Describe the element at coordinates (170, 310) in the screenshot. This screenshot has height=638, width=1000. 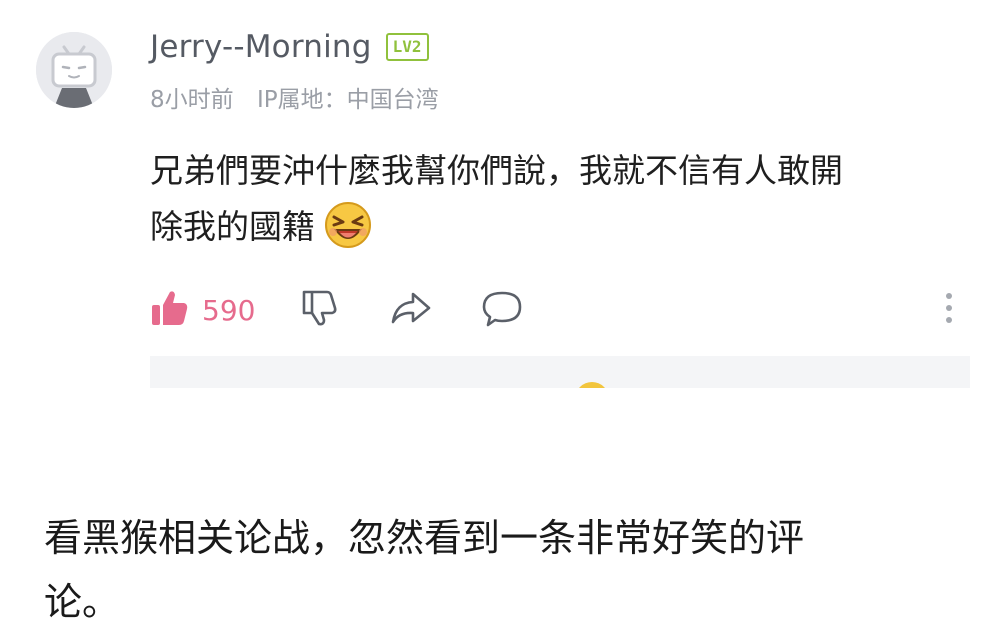
I see `thumbs-up-icon` at that location.